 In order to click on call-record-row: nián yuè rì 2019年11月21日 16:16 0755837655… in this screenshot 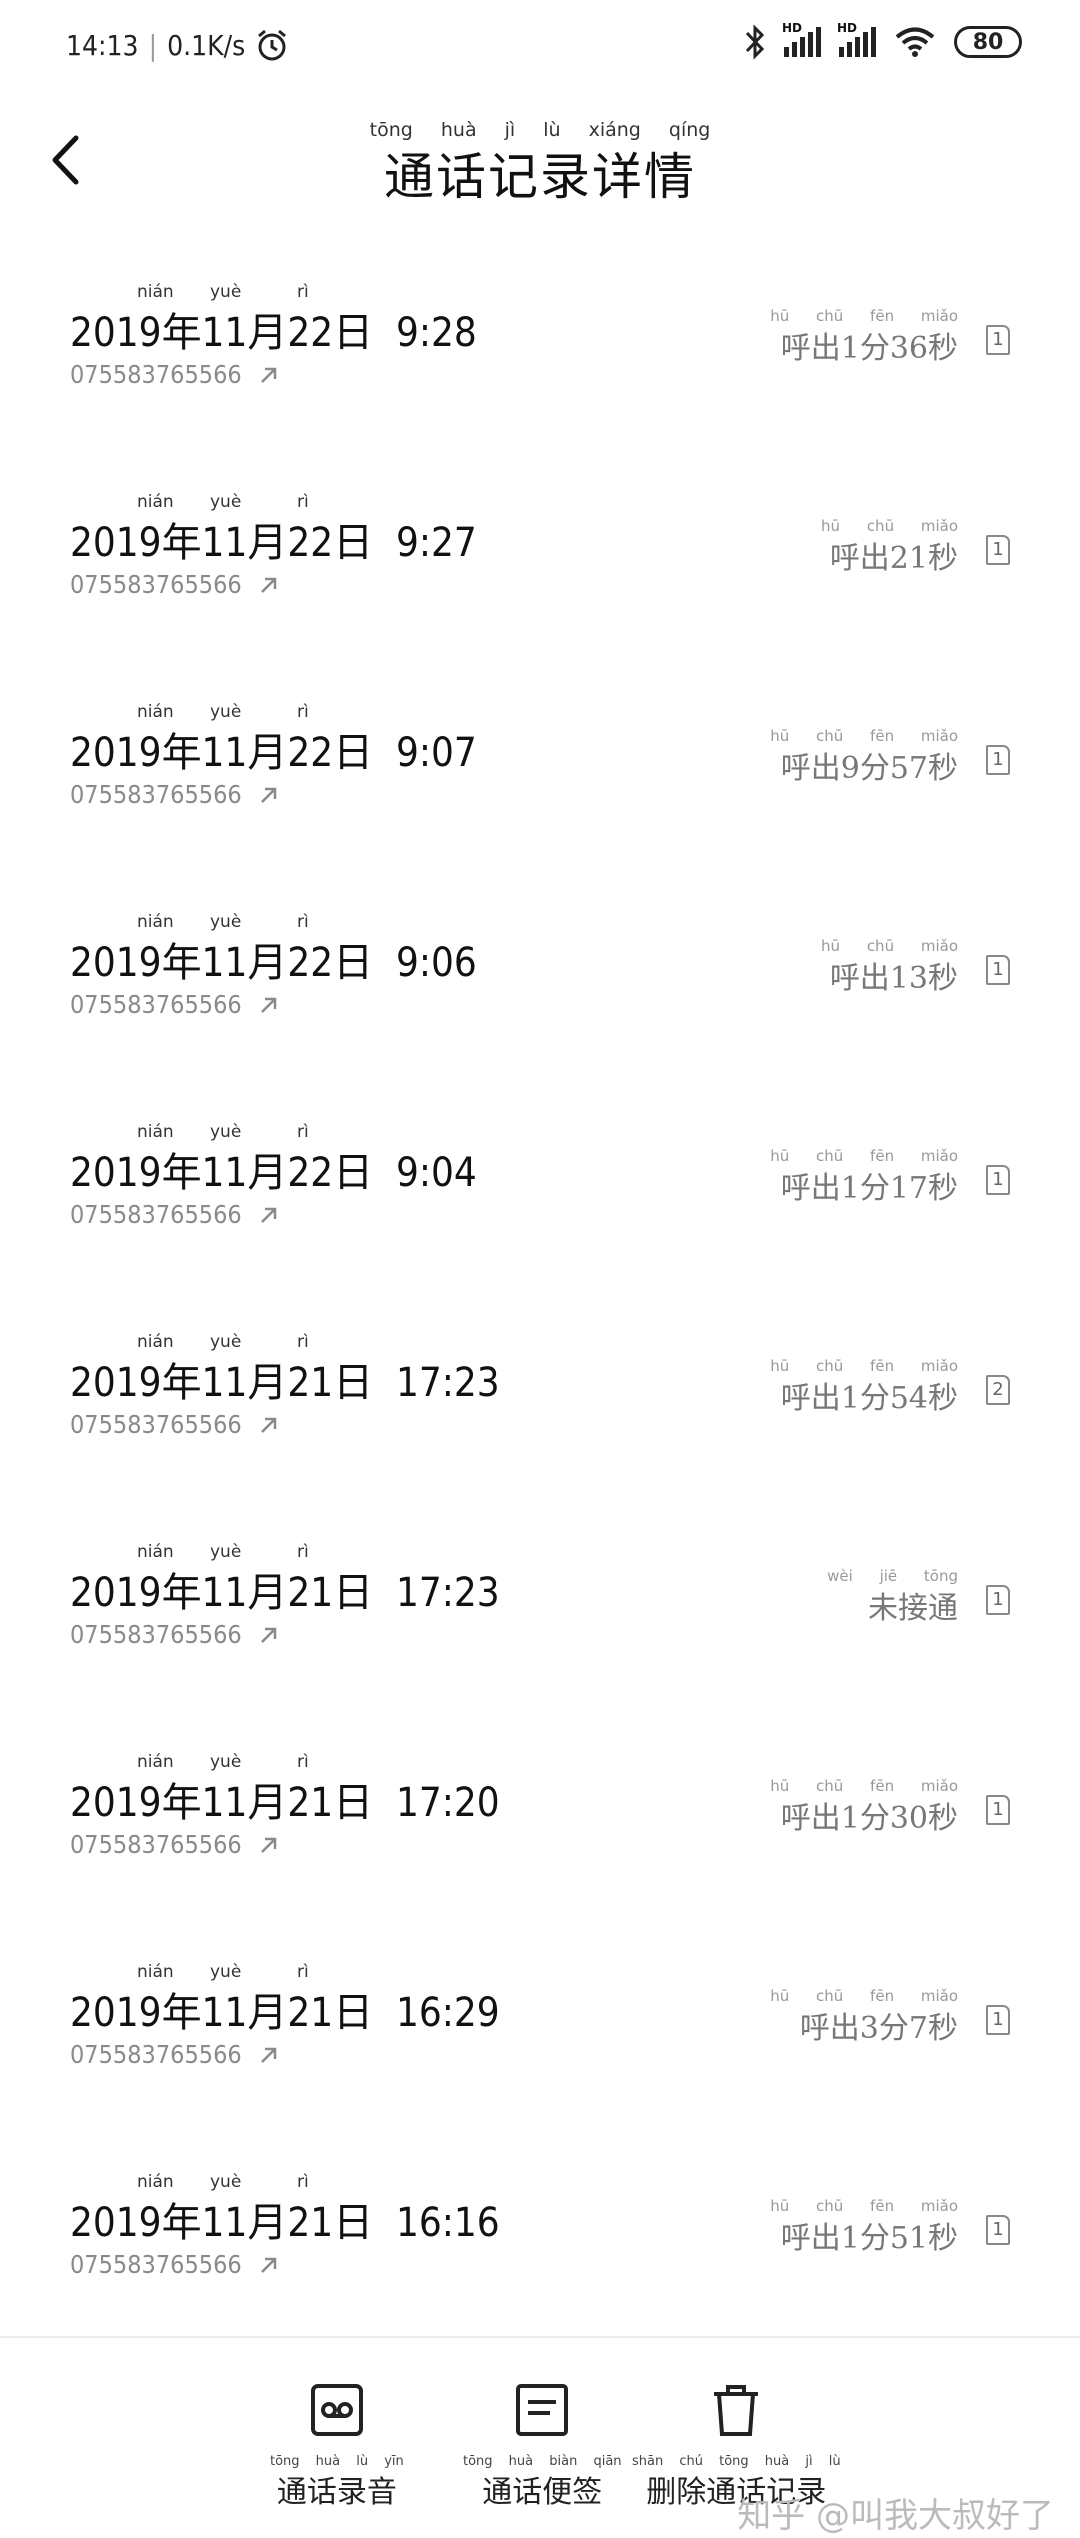, I will do `click(540, 2240)`.